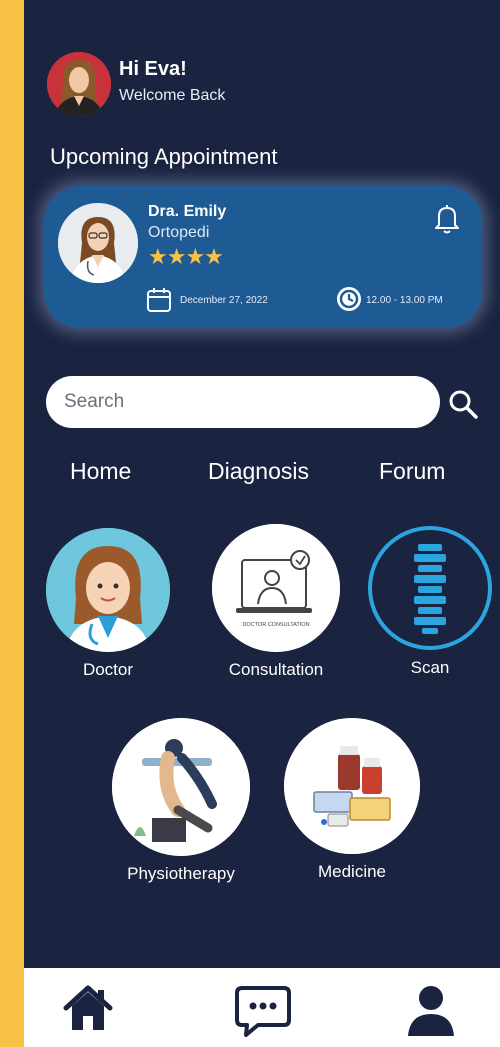 Image resolution: width=500 pixels, height=1047 pixels. I want to click on bell-icon, so click(447, 219).